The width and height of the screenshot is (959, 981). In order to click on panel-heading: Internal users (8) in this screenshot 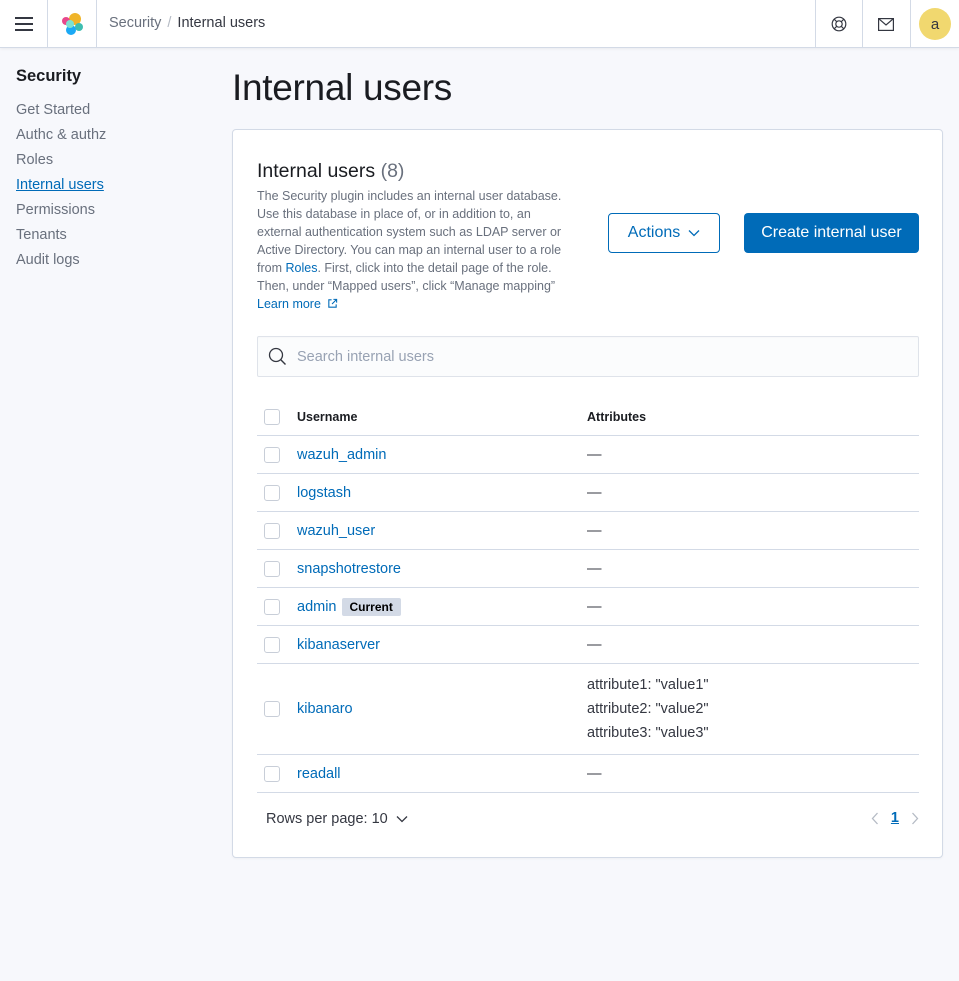, I will do `click(330, 171)`.